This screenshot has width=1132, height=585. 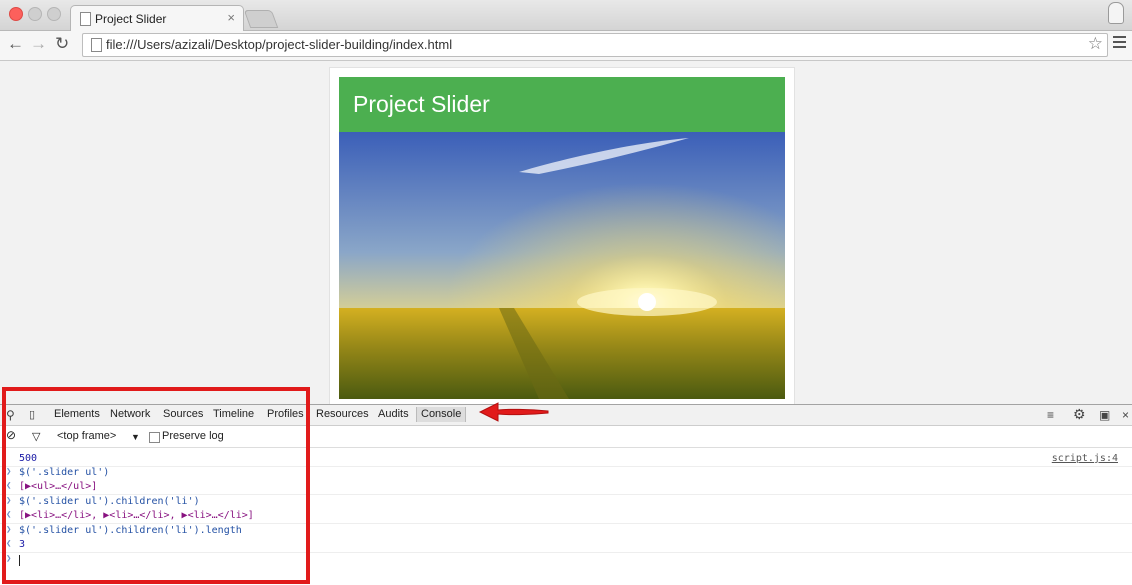 I want to click on document-icon, so click(x=96, y=45).